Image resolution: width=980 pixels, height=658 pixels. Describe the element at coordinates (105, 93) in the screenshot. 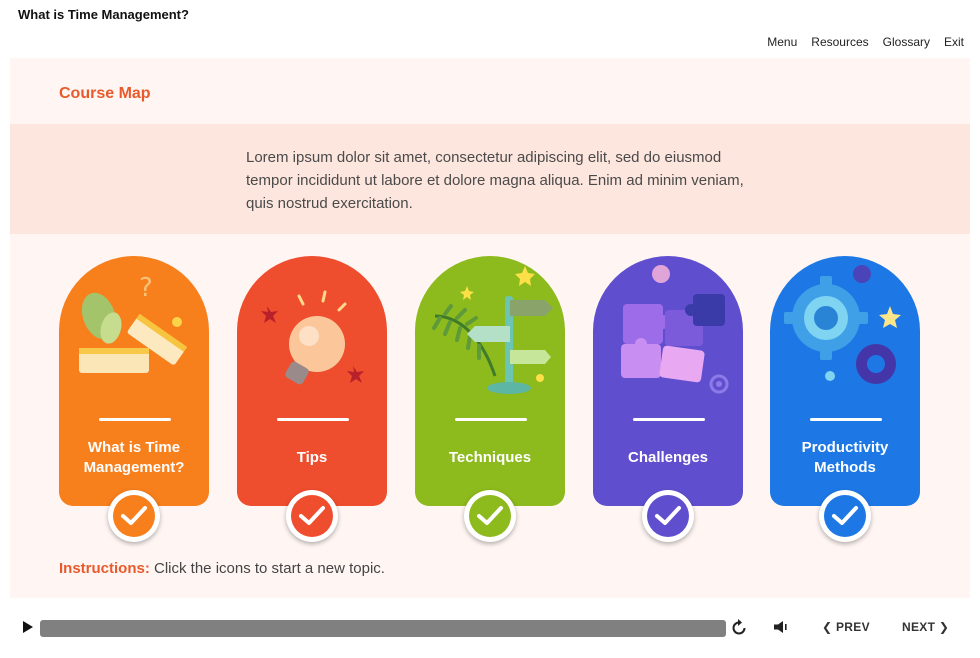

I see `slide-heading: Course Map` at that location.